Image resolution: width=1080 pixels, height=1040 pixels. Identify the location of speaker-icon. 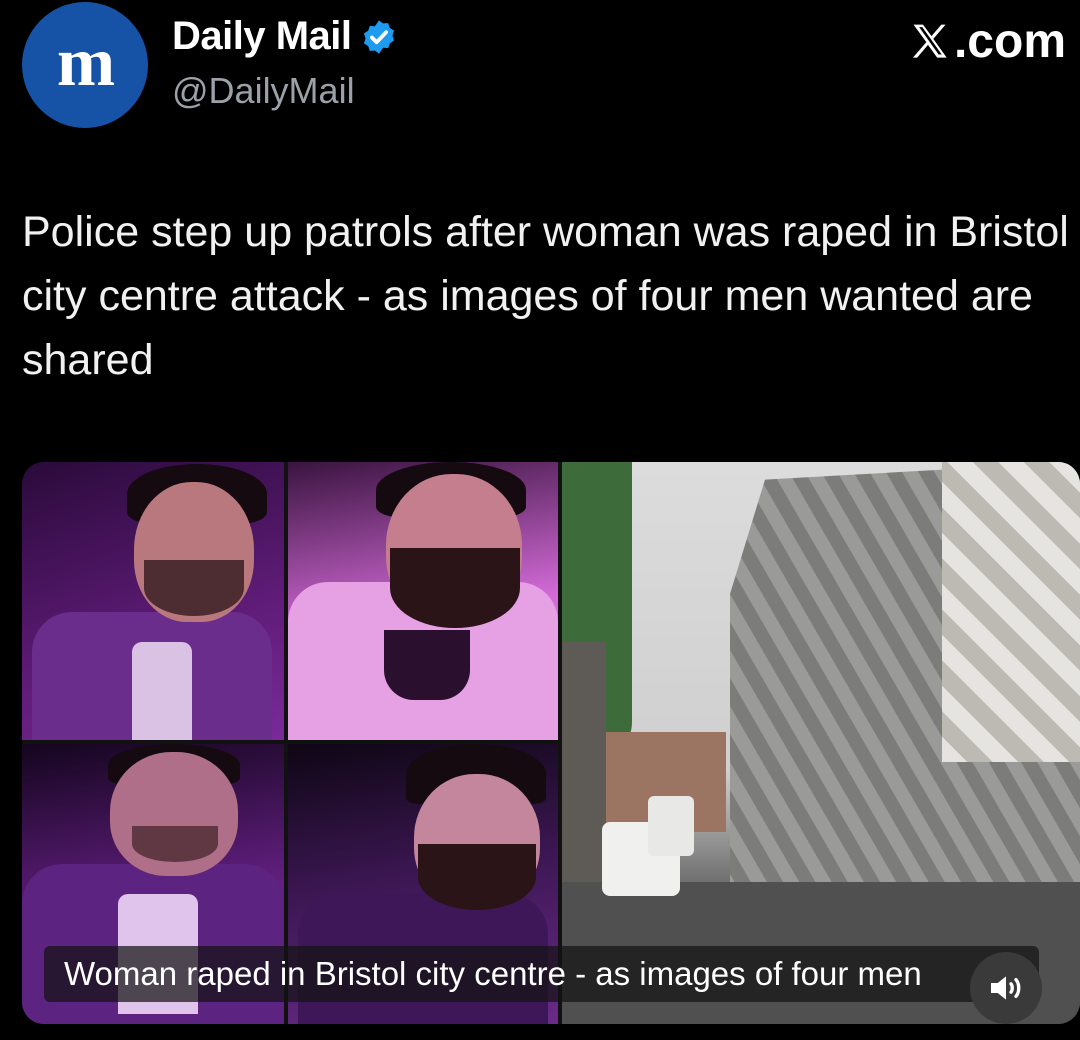
(1006, 988).